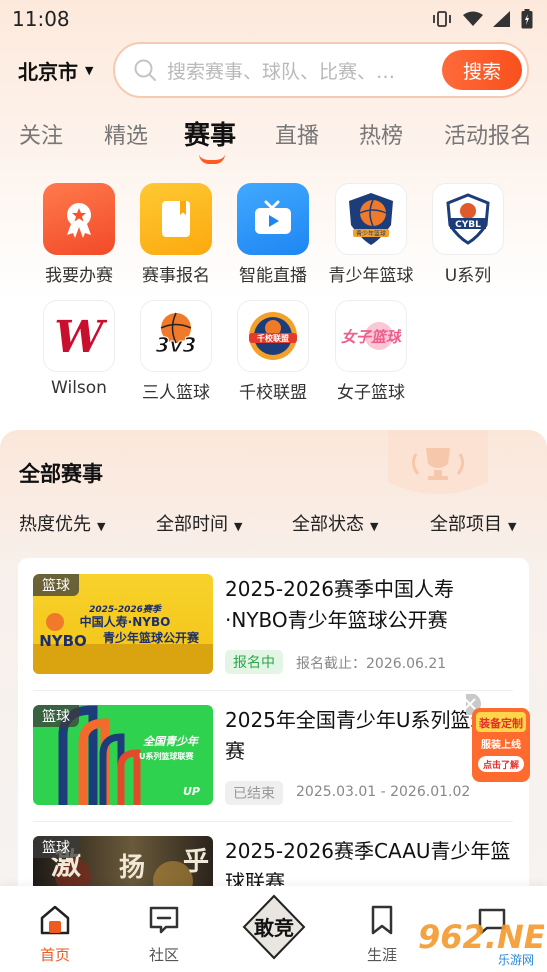  I want to click on grid-item-label: 赛事报名, so click(176, 276).